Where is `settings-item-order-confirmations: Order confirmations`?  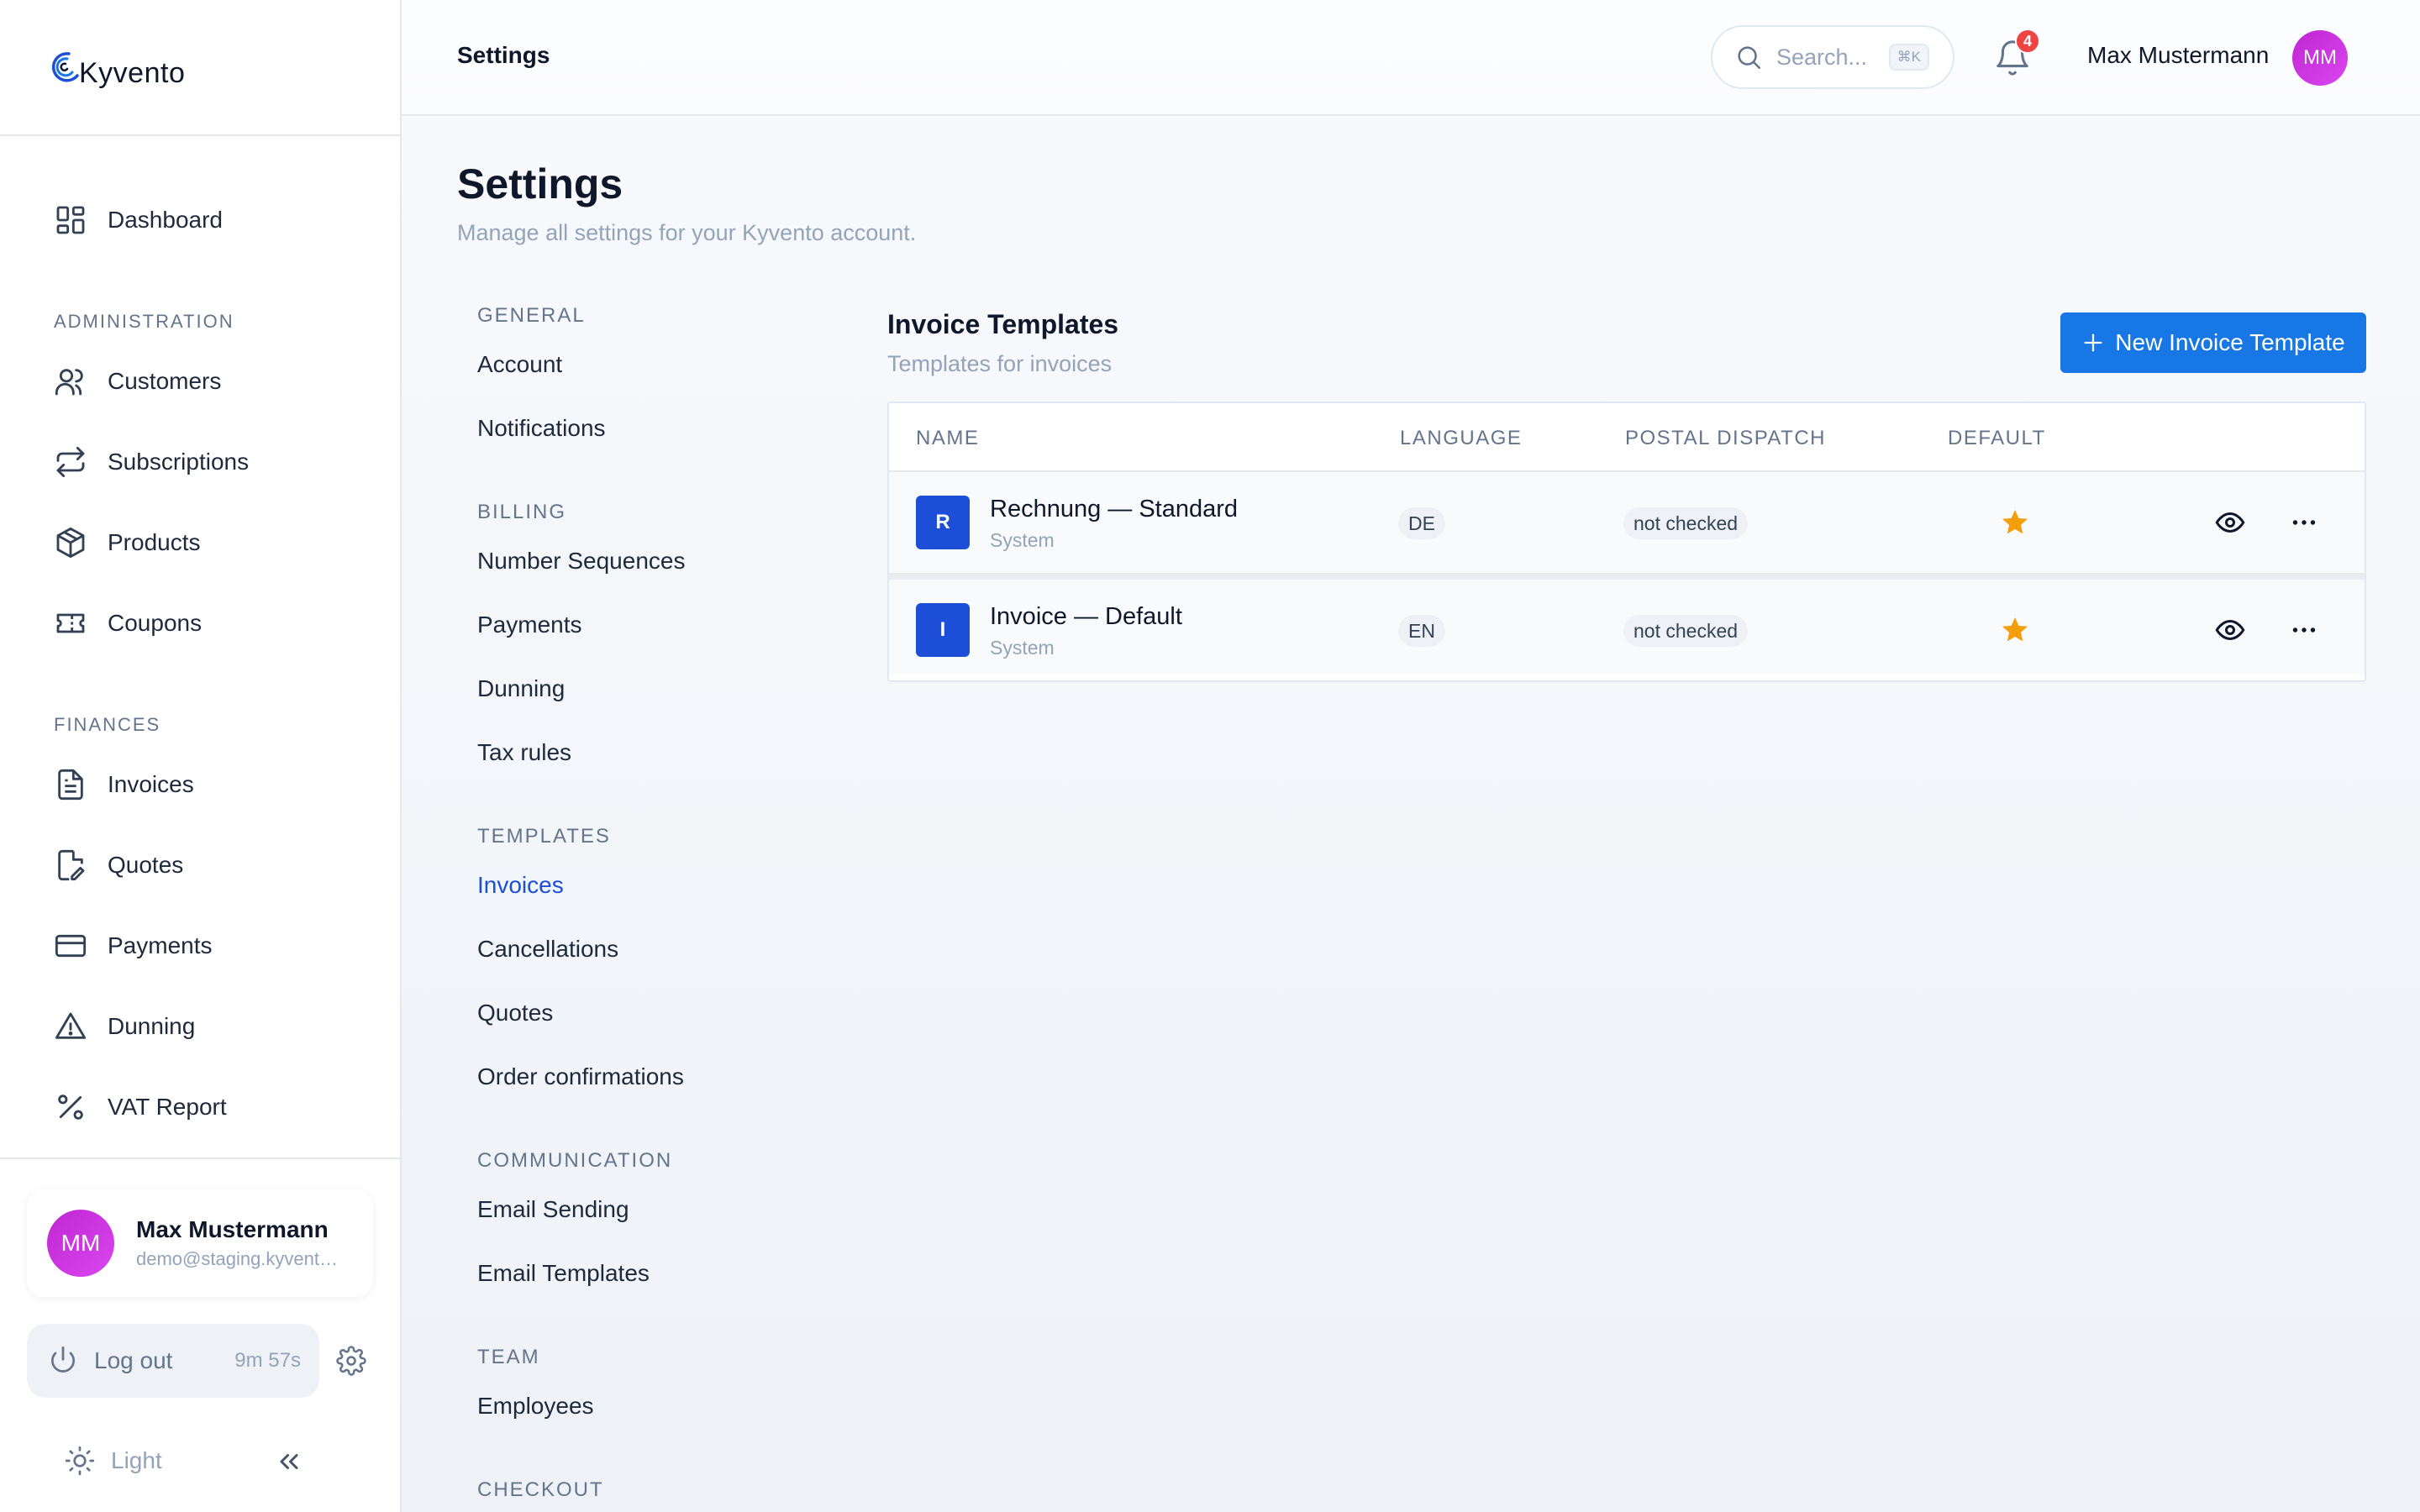 settings-item-order-confirmations: Order confirmations is located at coordinates (662, 1077).